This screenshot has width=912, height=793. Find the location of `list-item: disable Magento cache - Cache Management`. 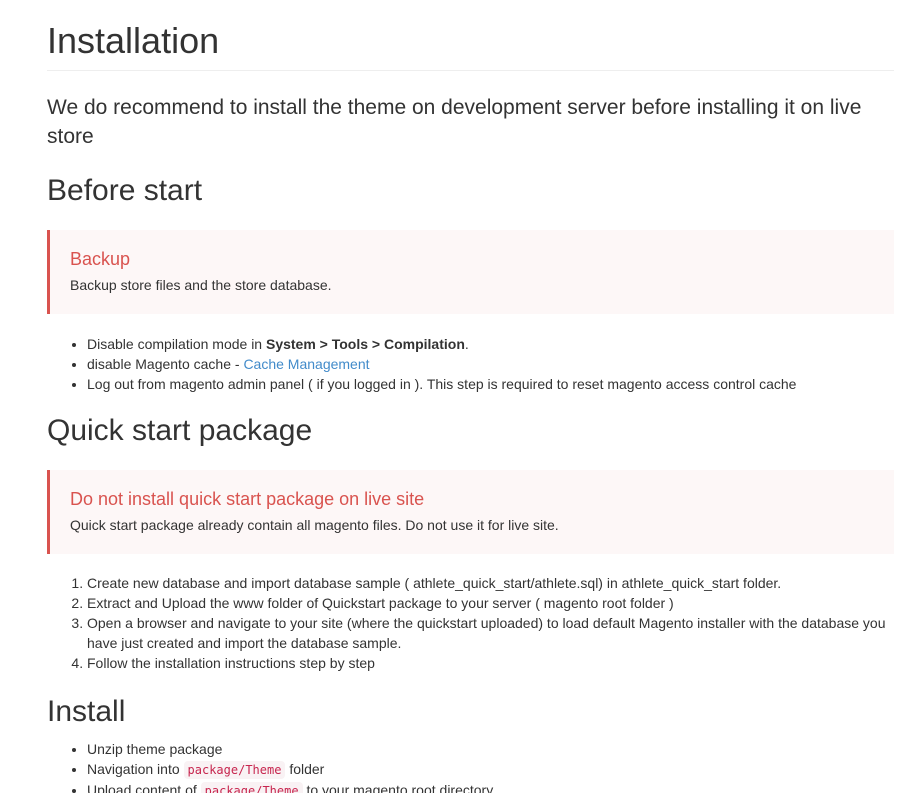

list-item: disable Magento cache - Cache Management is located at coordinates (490, 364).